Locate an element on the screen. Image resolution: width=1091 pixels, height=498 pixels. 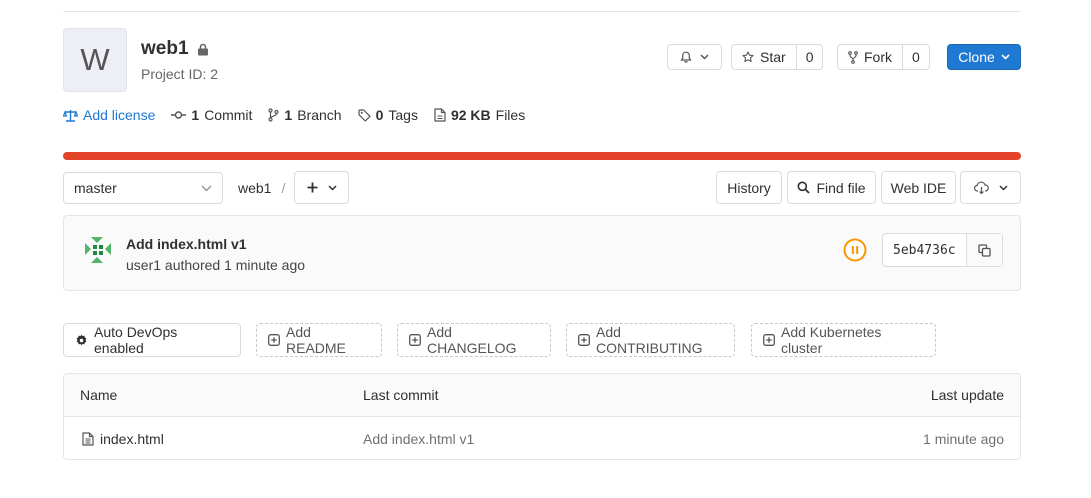
add-contributing-label: Add CONTRIBUTING is located at coordinates (649, 340).